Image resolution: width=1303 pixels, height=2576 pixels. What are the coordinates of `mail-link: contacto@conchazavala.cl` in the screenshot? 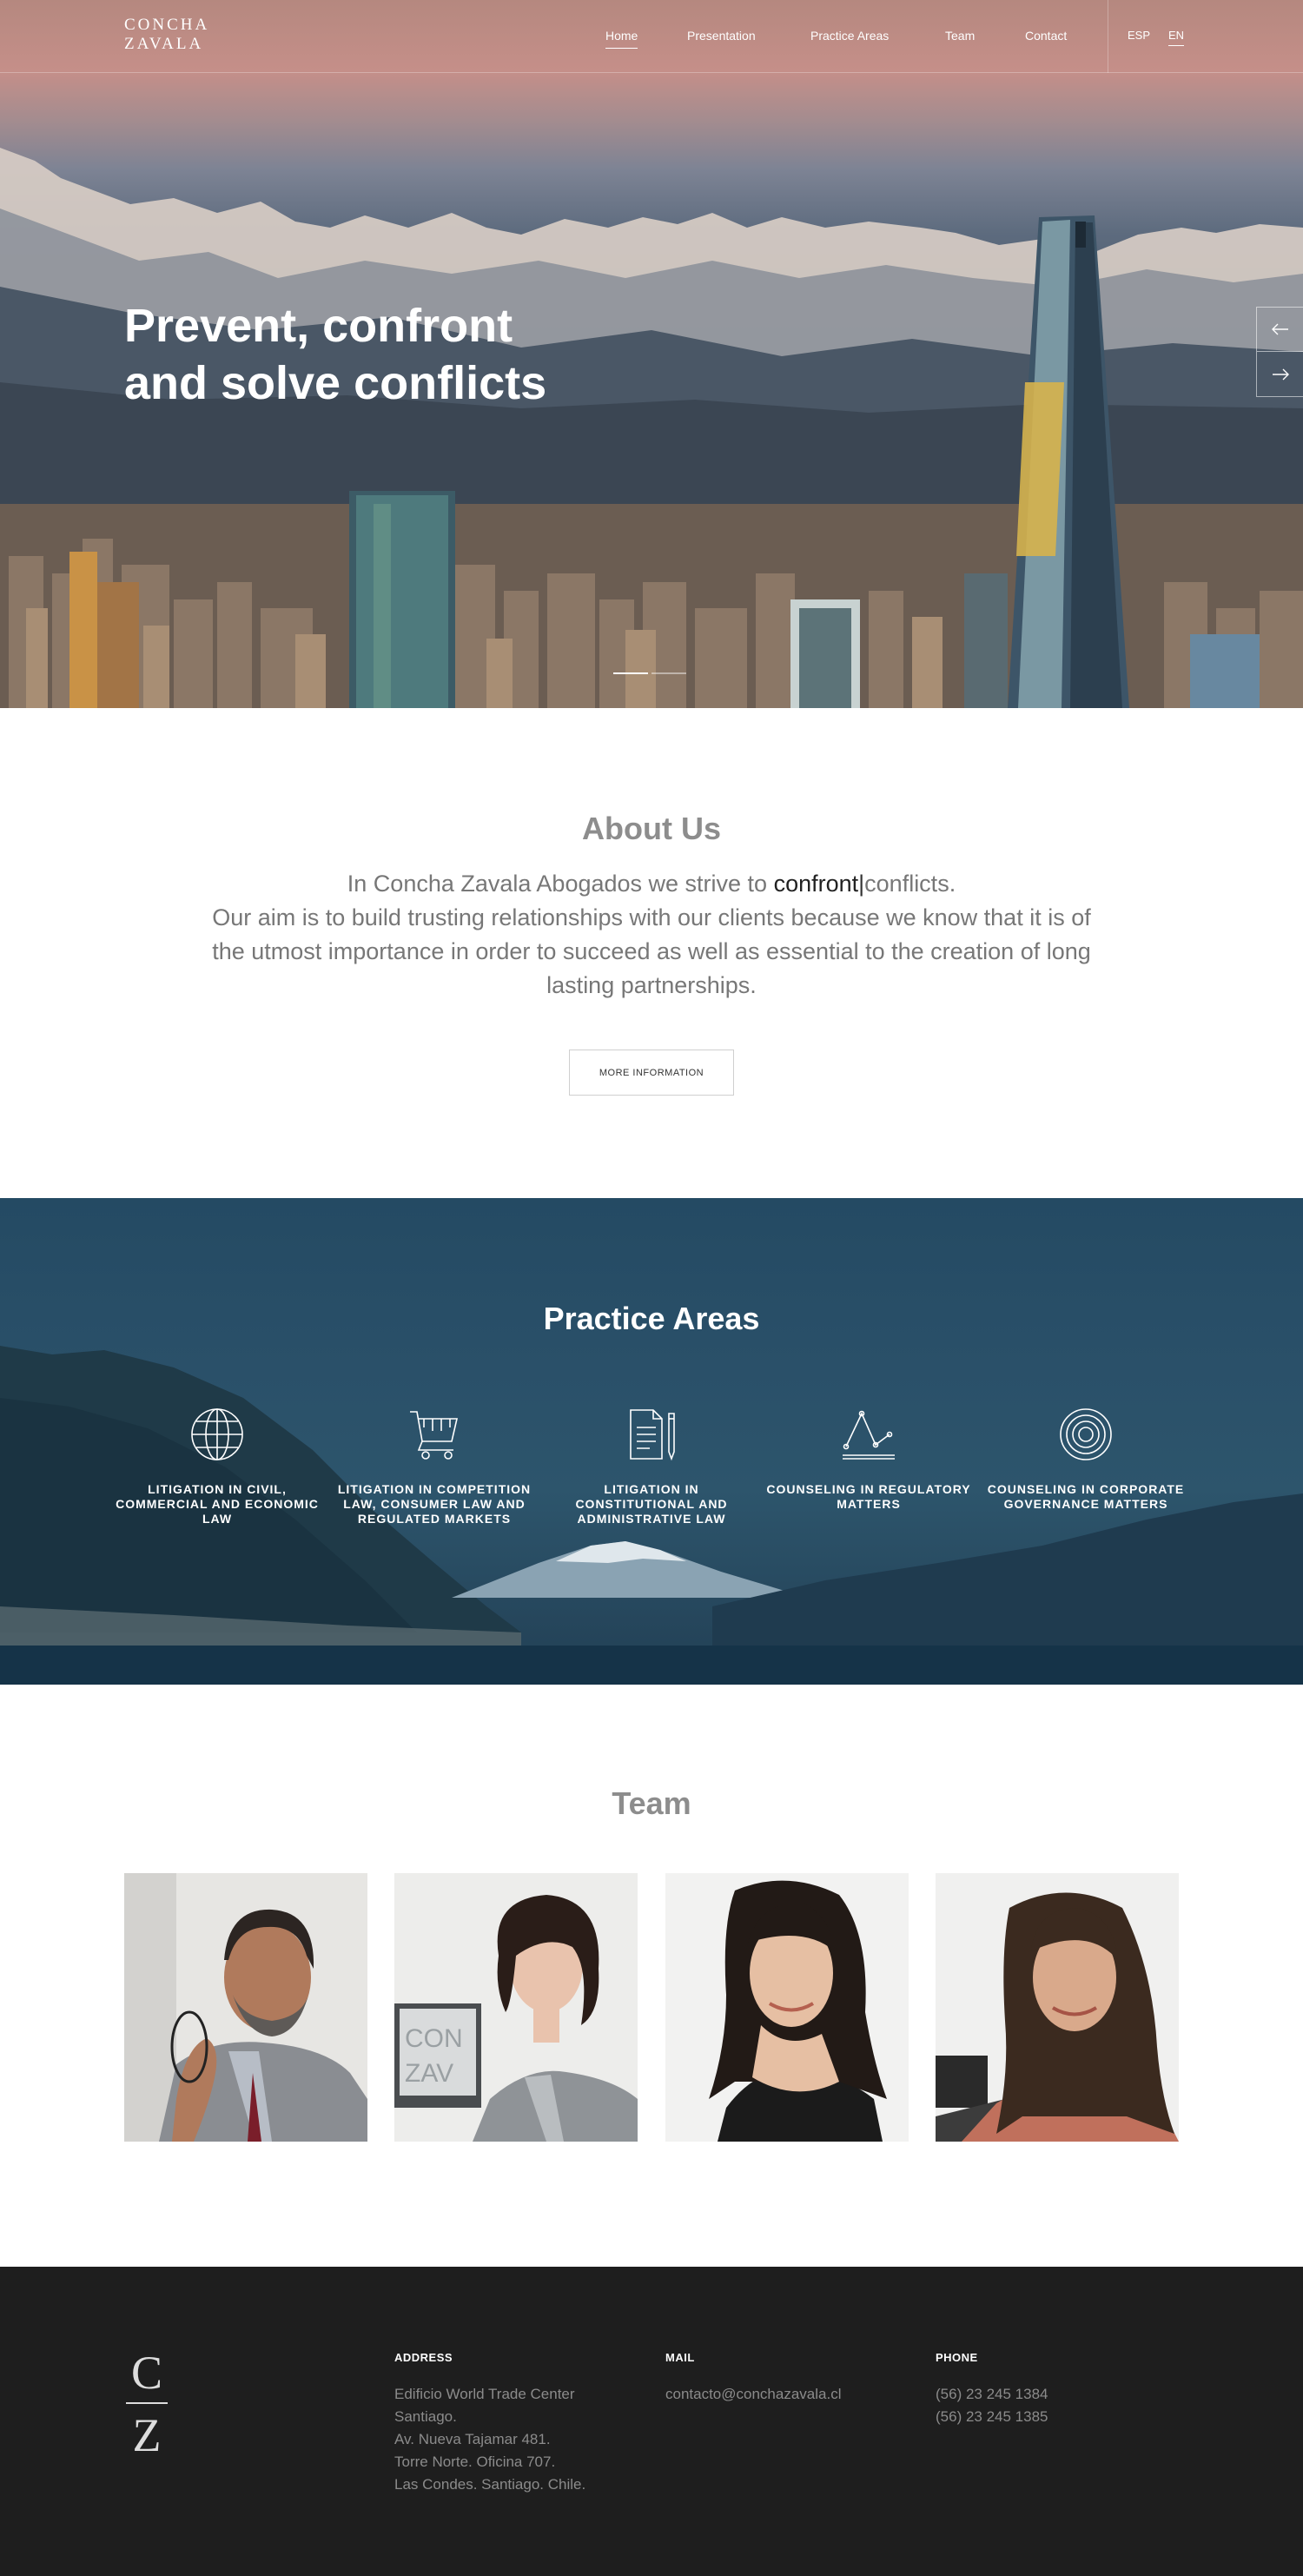 It's located at (753, 2394).